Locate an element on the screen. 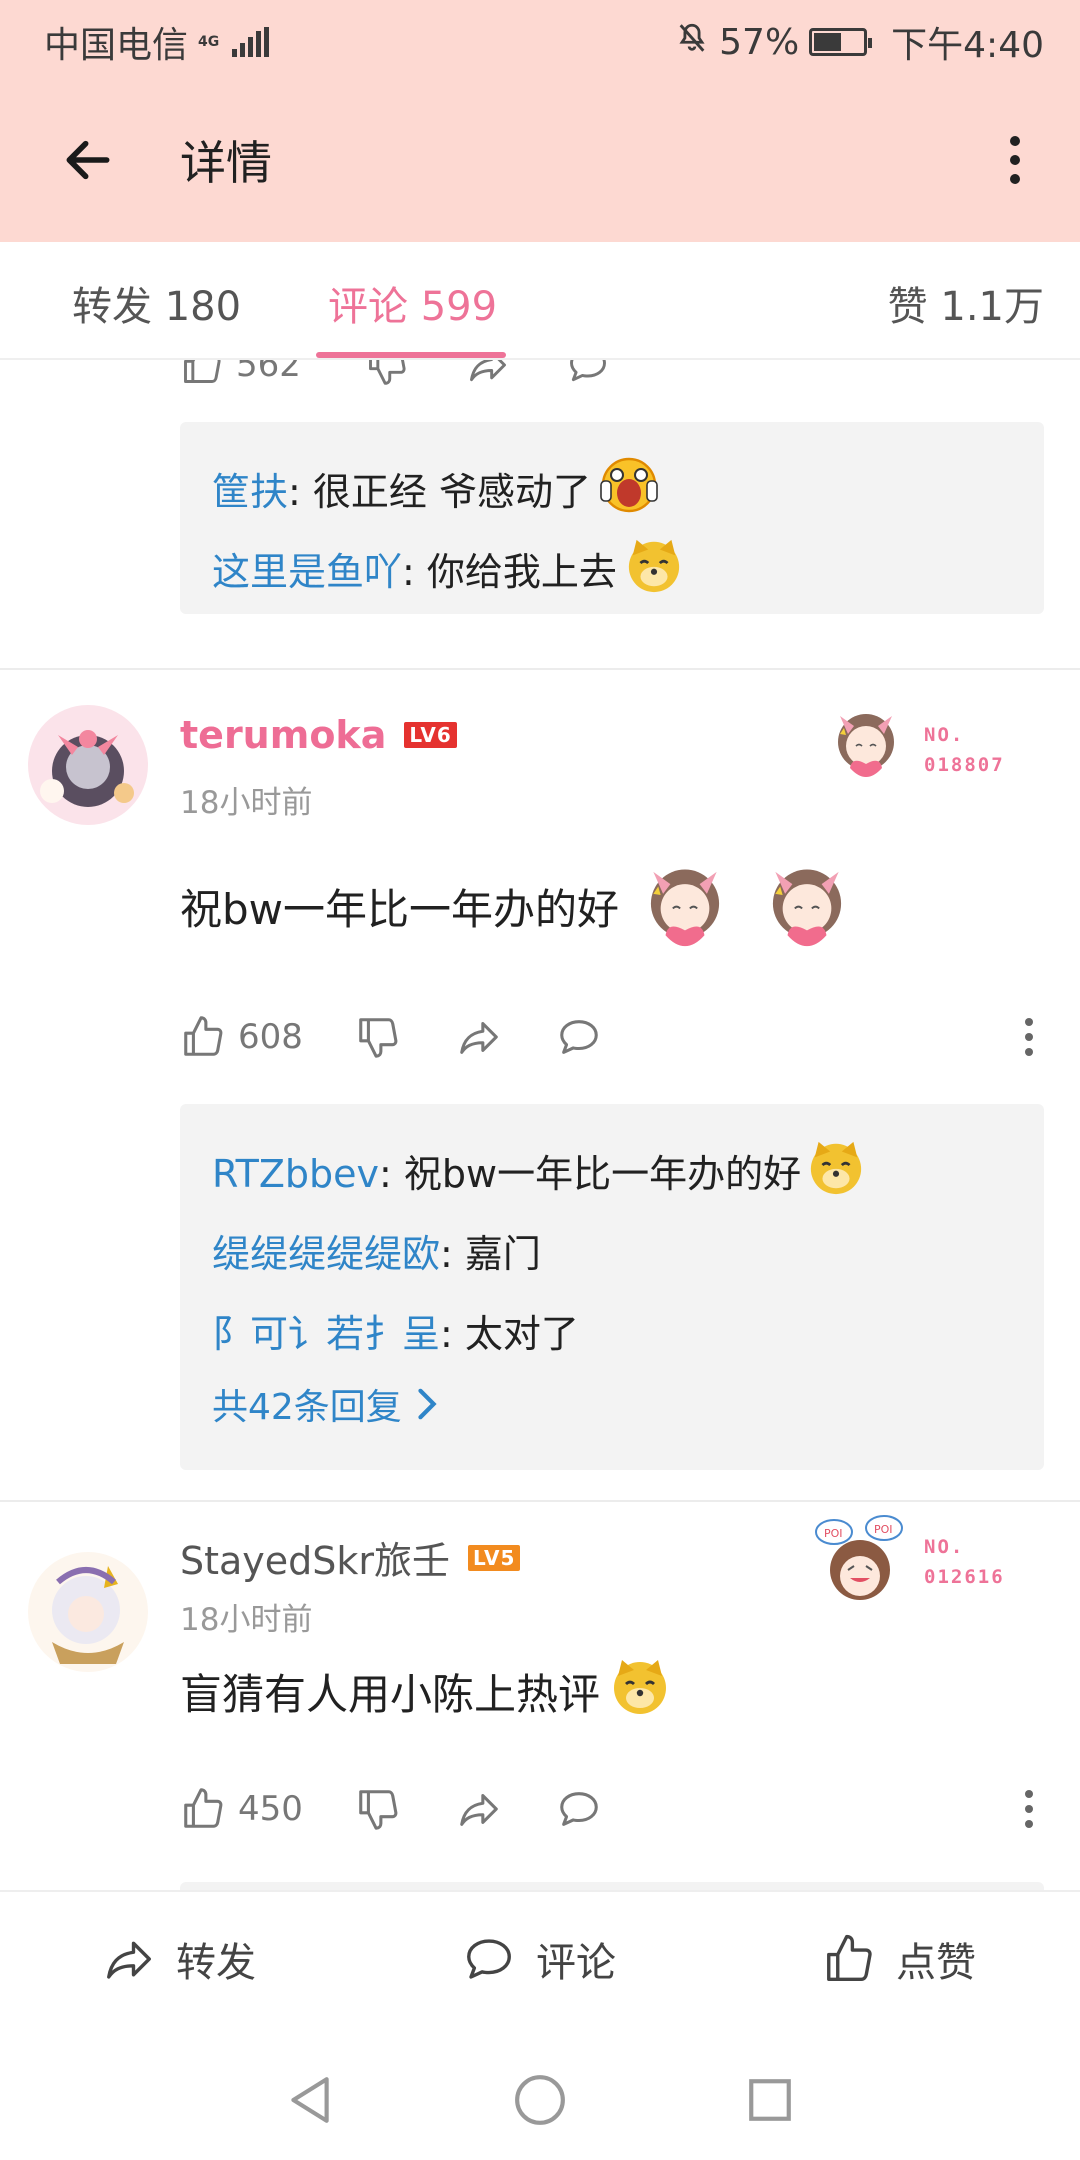  reply-line: 筐扶 : 很正经 爷感动了 is located at coordinates (628, 492).